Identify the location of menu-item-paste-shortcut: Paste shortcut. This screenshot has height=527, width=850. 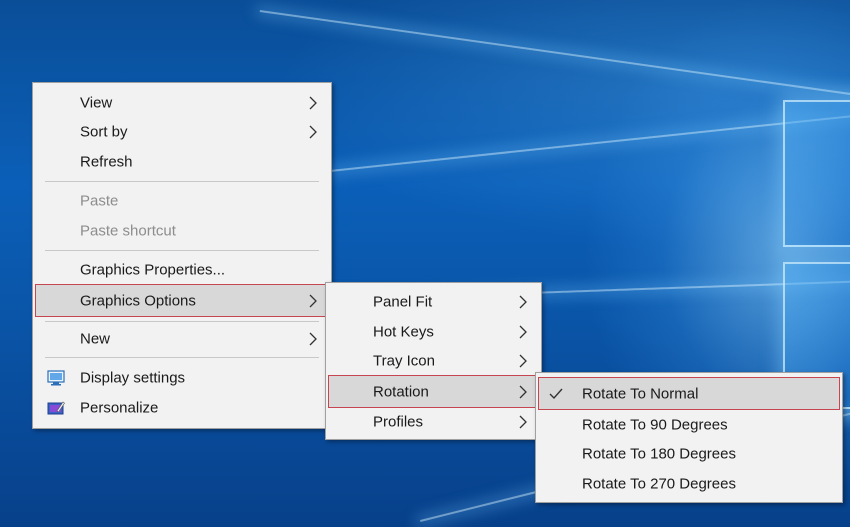
(182, 230).